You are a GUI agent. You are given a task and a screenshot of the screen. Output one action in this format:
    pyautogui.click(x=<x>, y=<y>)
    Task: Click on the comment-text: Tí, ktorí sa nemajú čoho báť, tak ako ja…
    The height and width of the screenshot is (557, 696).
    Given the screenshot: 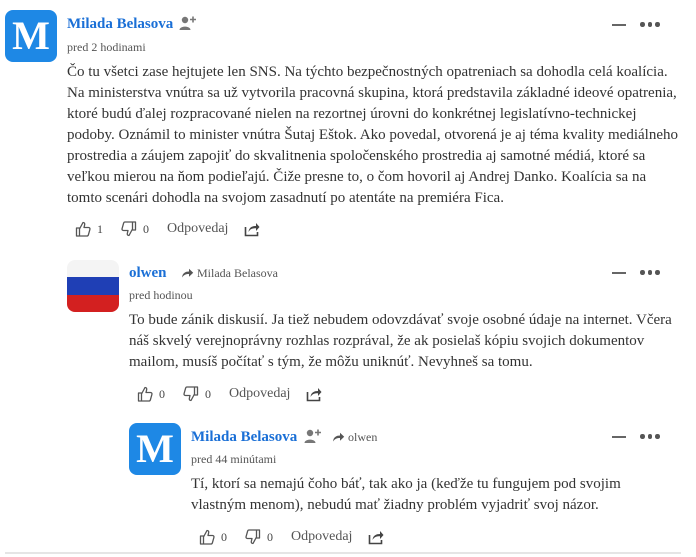 What is the action you would take?
    pyautogui.click(x=406, y=494)
    